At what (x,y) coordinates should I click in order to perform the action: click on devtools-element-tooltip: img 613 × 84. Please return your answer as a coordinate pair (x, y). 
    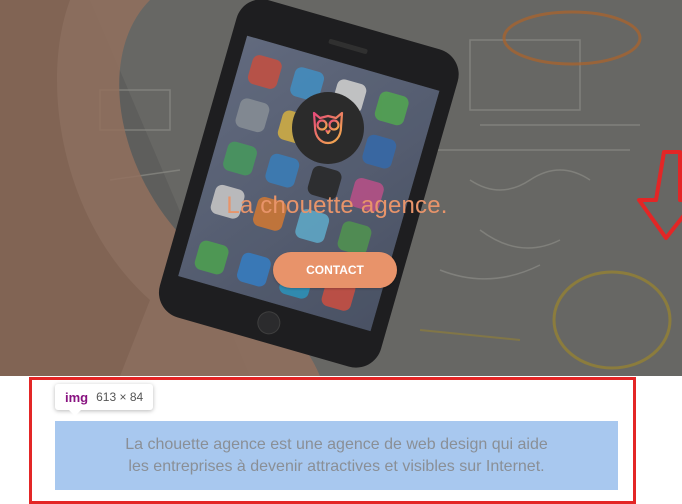
    Looking at the image, I should click on (104, 400).